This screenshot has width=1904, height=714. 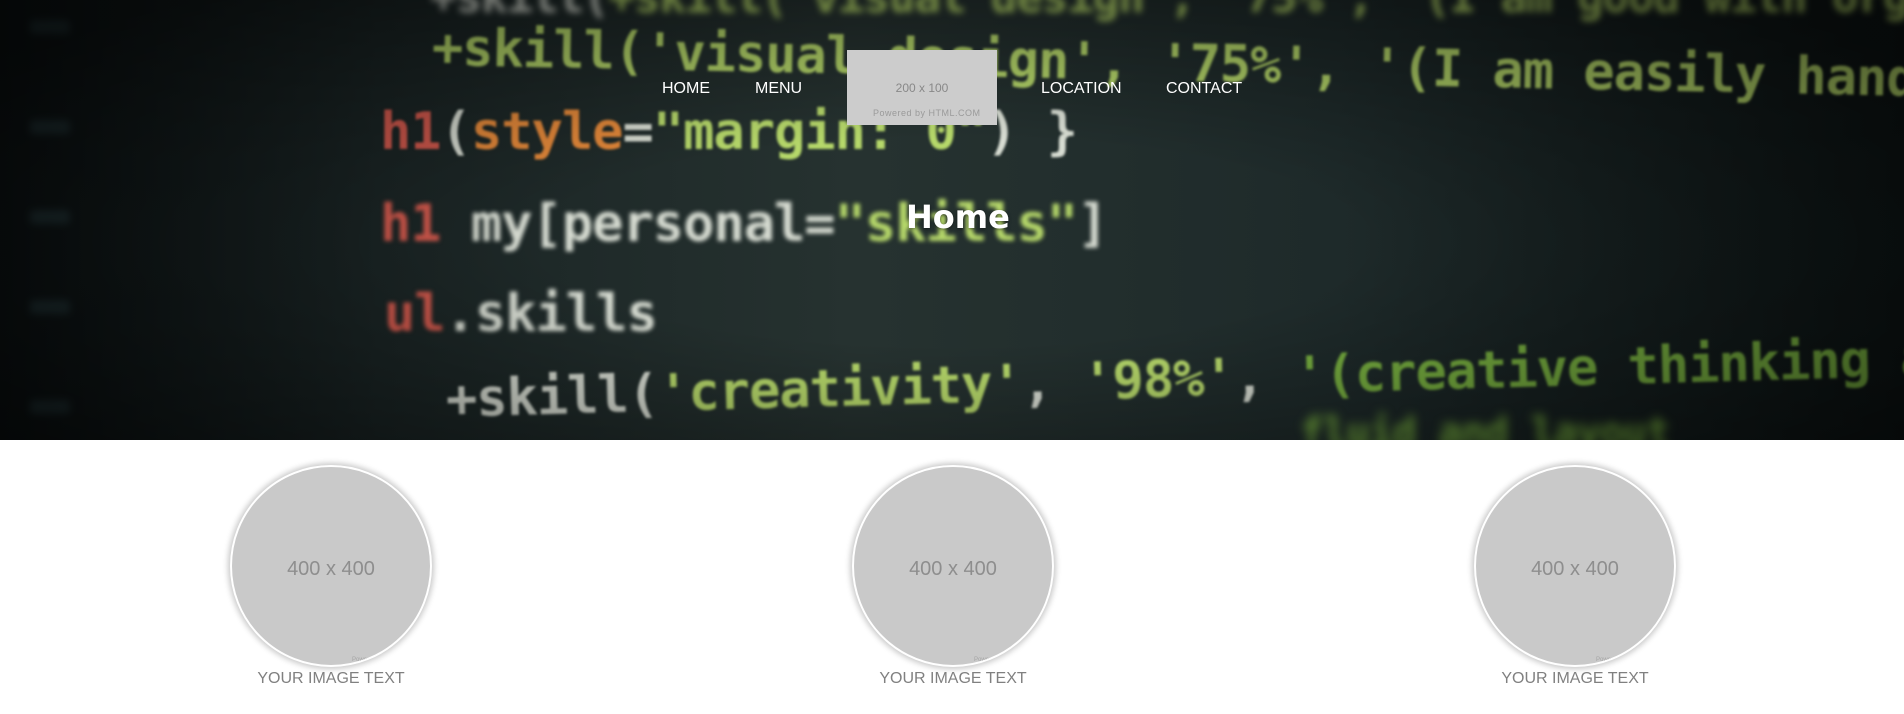 What do you see at coordinates (686, 89) in the screenshot?
I see `nav-home-link: HOME` at bounding box center [686, 89].